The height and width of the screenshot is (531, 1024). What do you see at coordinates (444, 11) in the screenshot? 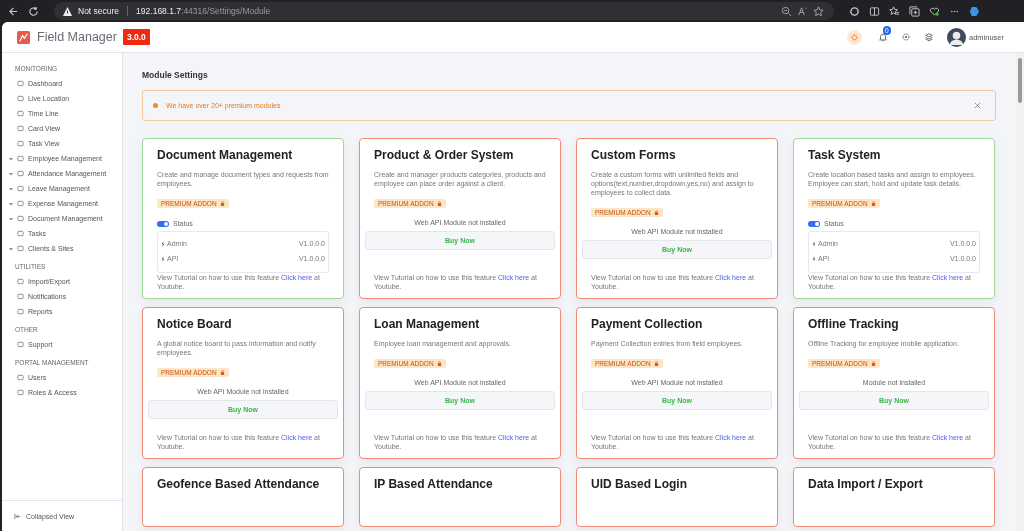
I see `address-bar: Not secure 192.168.1.7:44316/Settings/Module` at bounding box center [444, 11].